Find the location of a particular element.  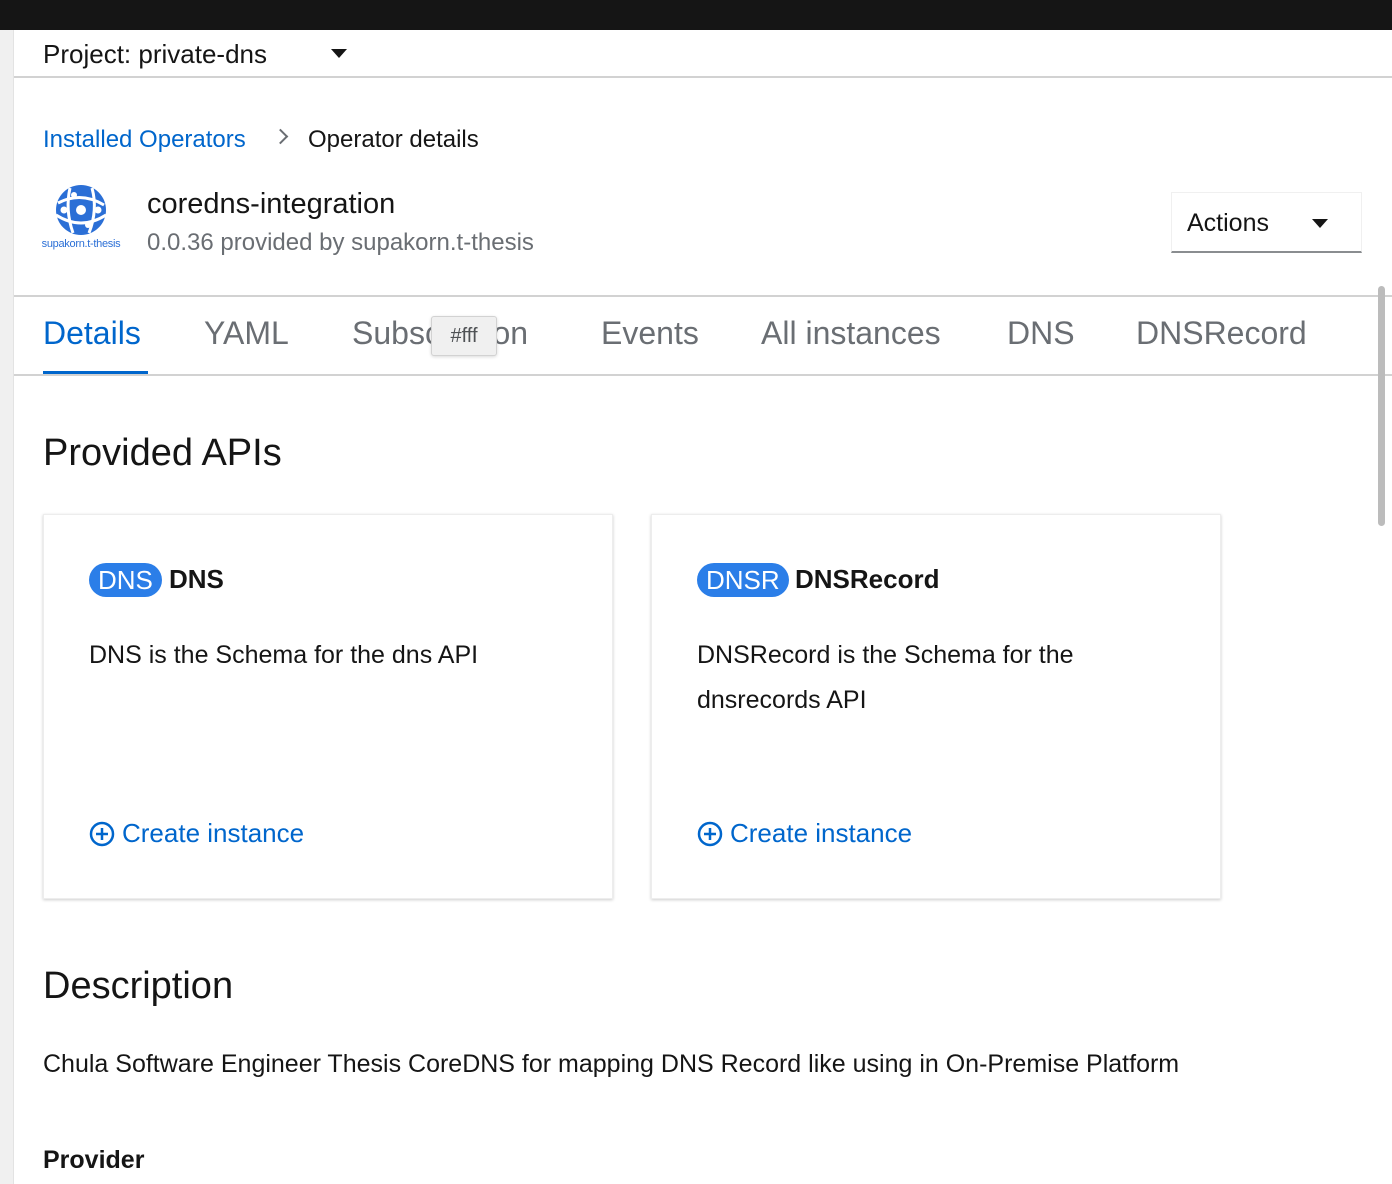

tab-dns: DNS is located at coordinates (1041, 333).